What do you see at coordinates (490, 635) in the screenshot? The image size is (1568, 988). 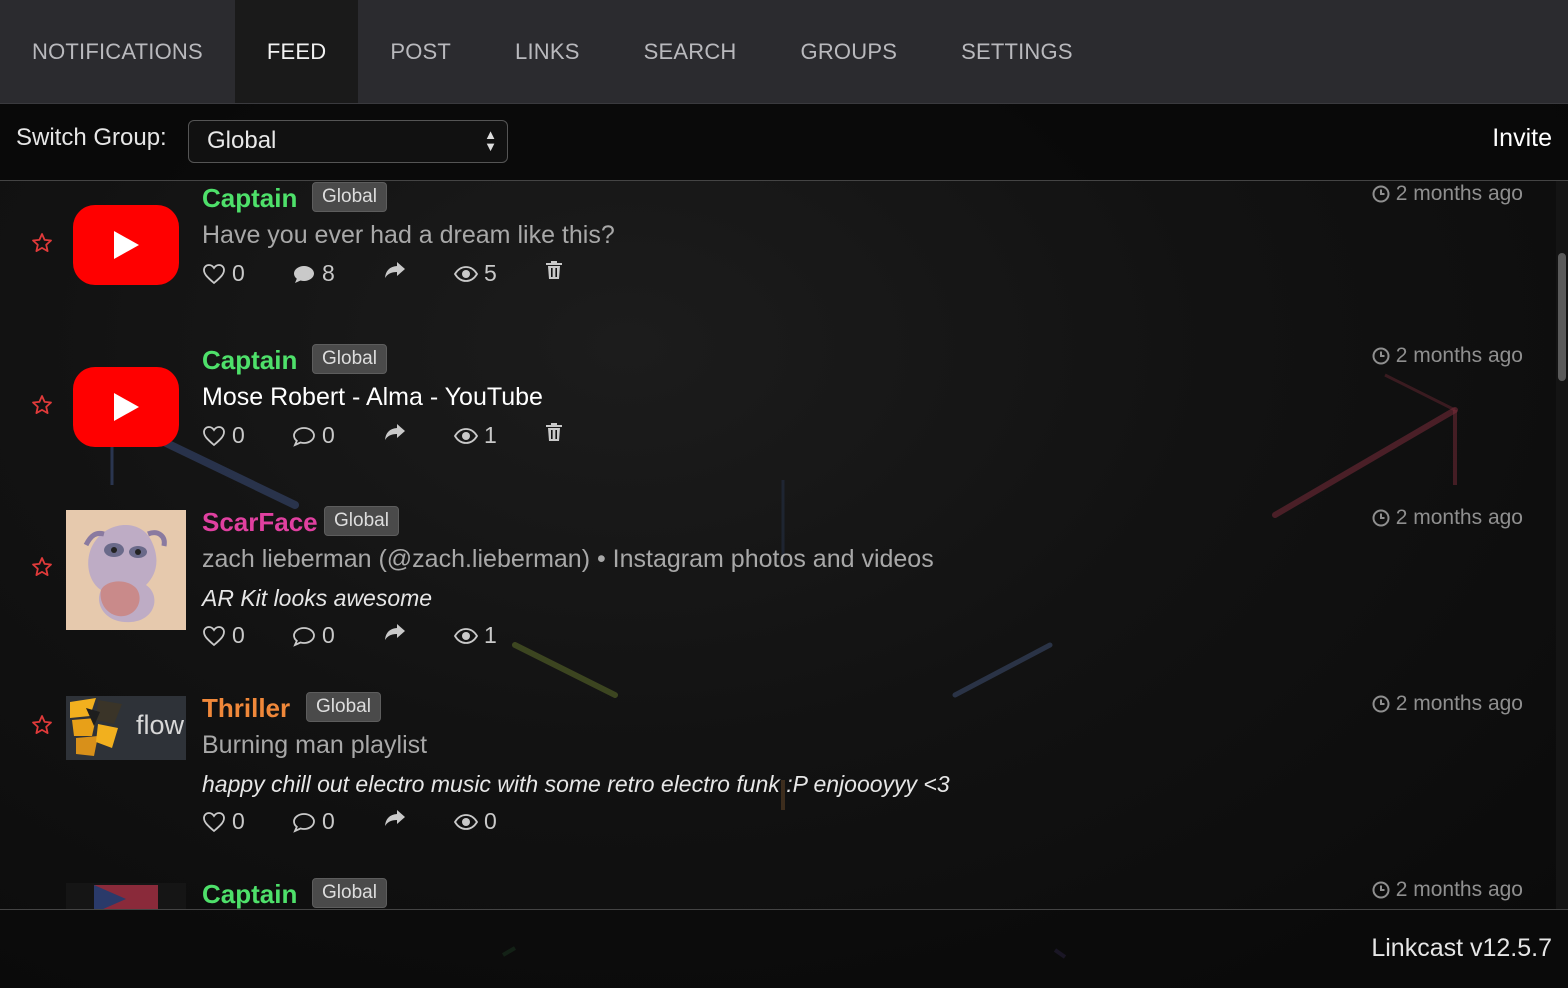 I see `view-count: 1` at bounding box center [490, 635].